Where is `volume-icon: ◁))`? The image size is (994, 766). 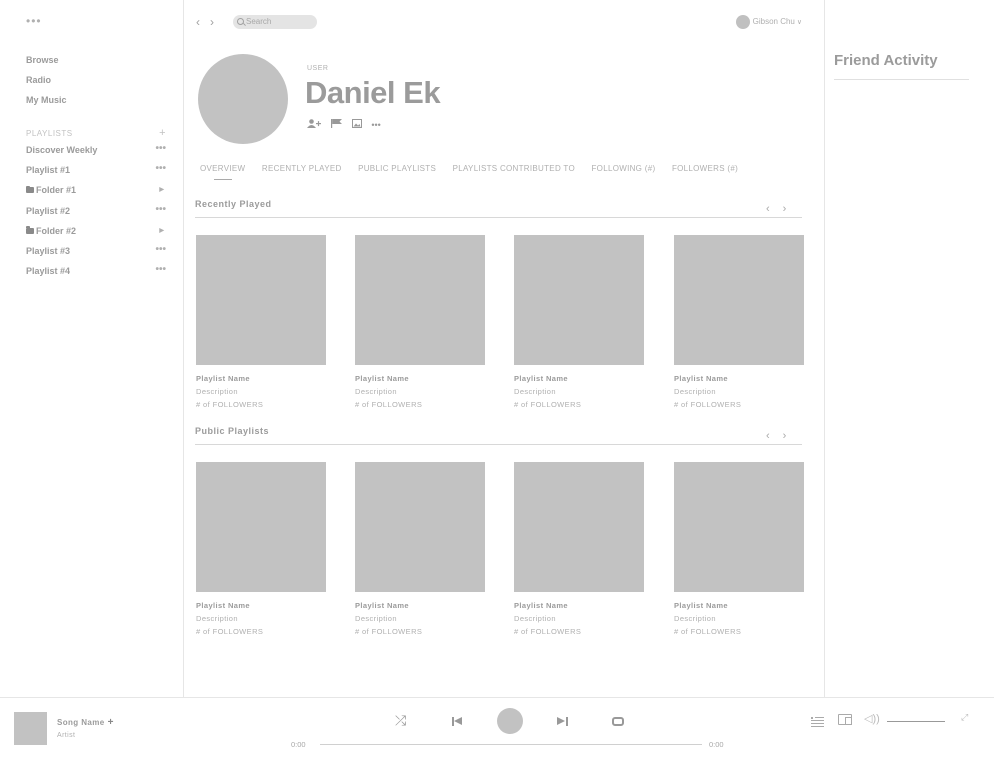
volume-icon: ◁)) is located at coordinates (872, 718).